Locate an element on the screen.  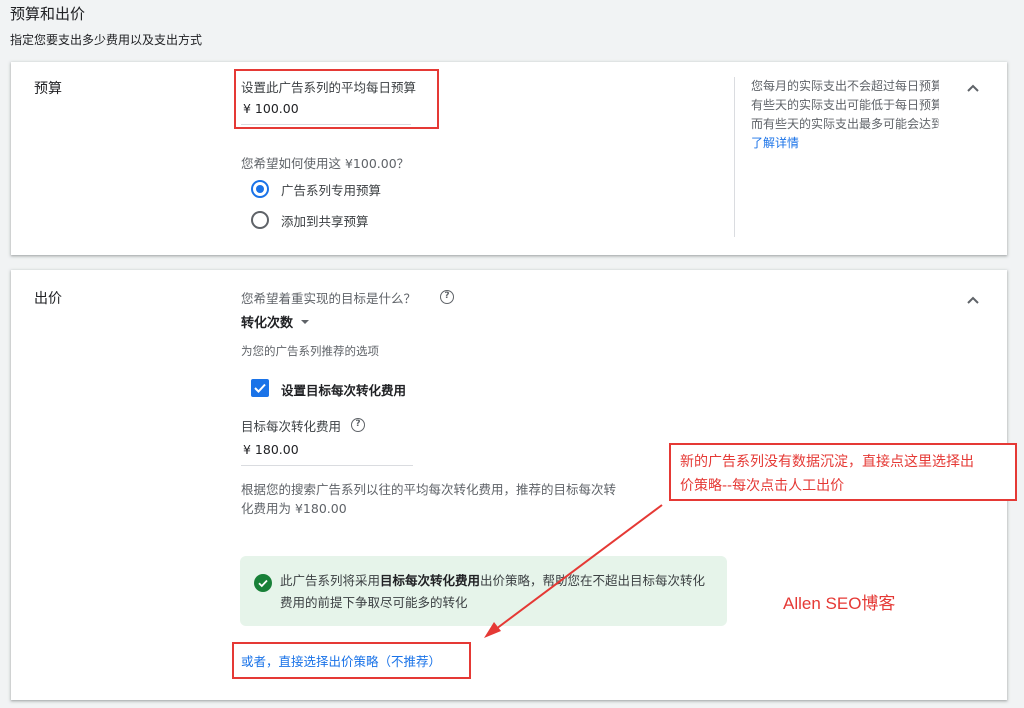
radio-dedicated-budget: 广告系列专用预算 is located at coordinates (316, 189).